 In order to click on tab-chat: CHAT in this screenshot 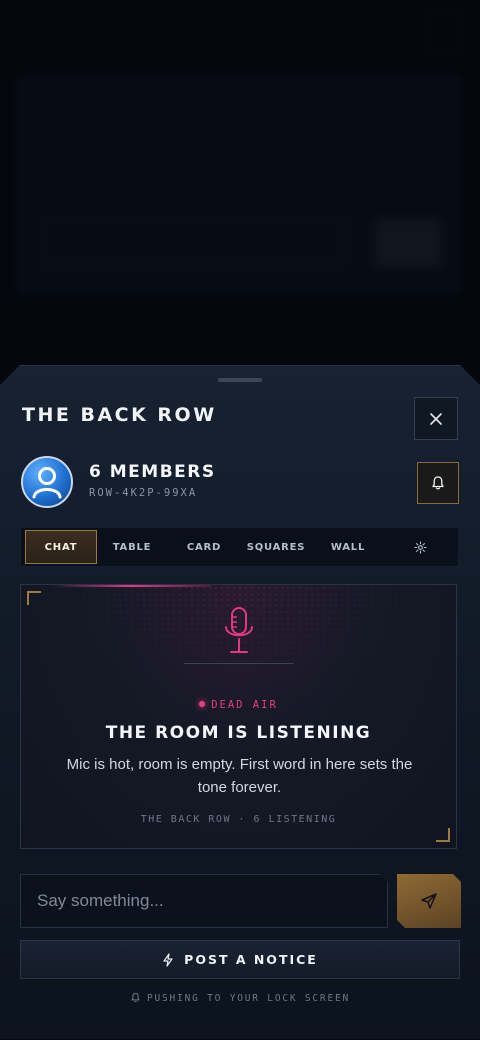, I will do `click(61, 547)`.